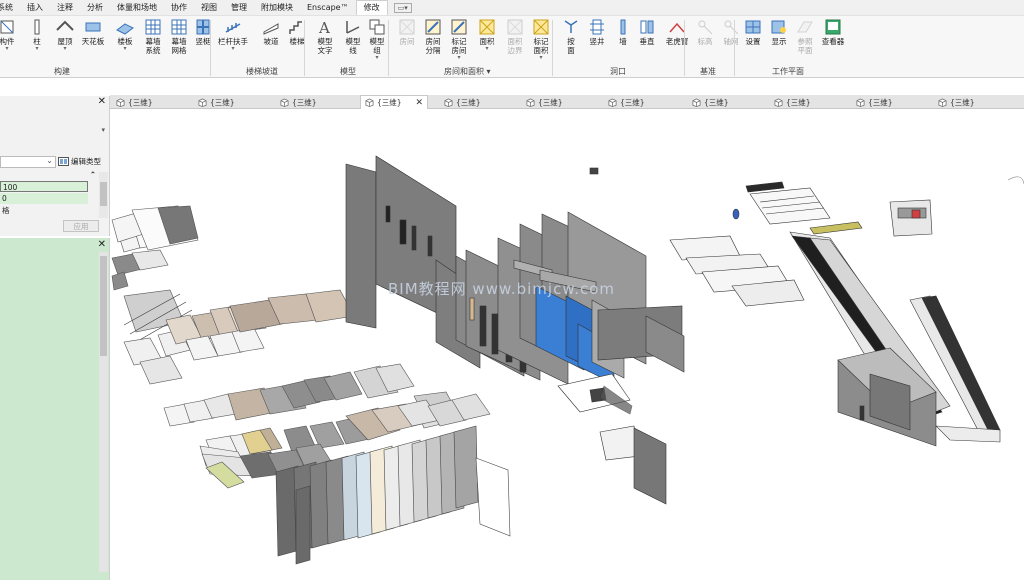 This screenshot has height=580, width=1024. Describe the element at coordinates (515, 27) in the screenshot. I see `area-boundary-icon` at that location.